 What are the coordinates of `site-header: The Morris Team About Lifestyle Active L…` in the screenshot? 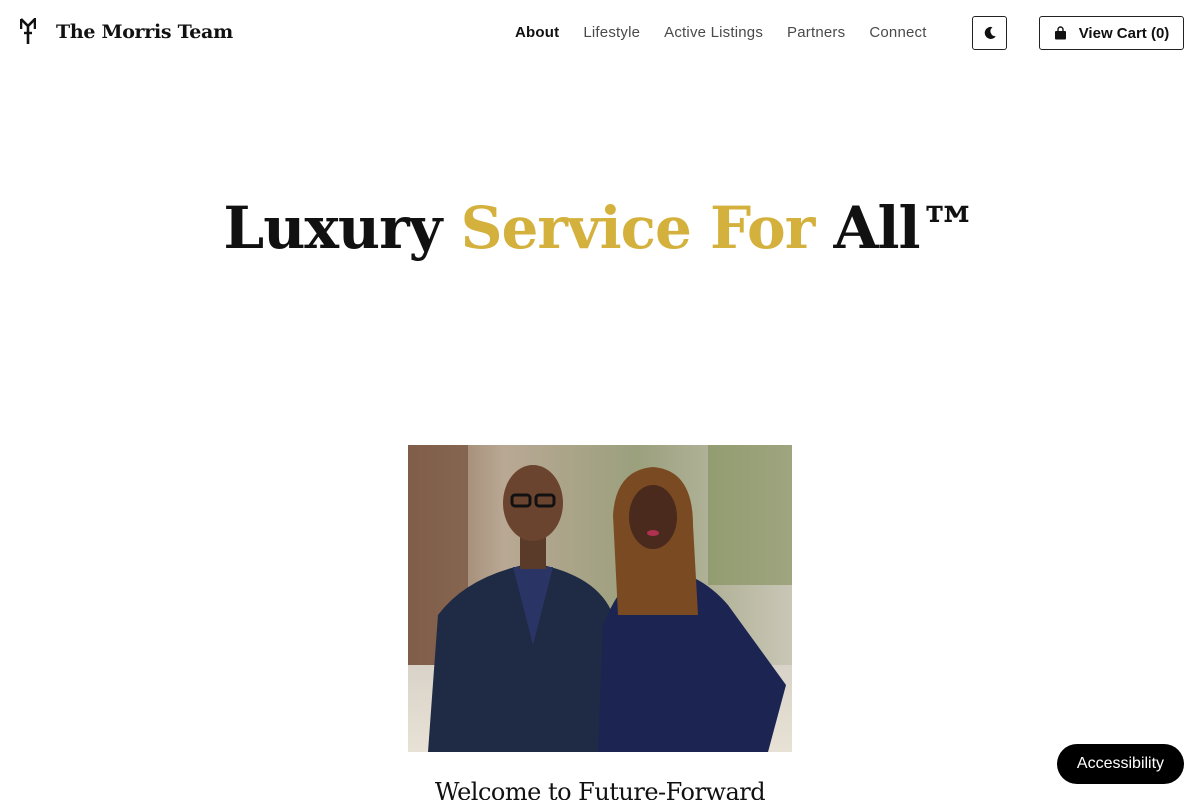 It's located at (600, 33).